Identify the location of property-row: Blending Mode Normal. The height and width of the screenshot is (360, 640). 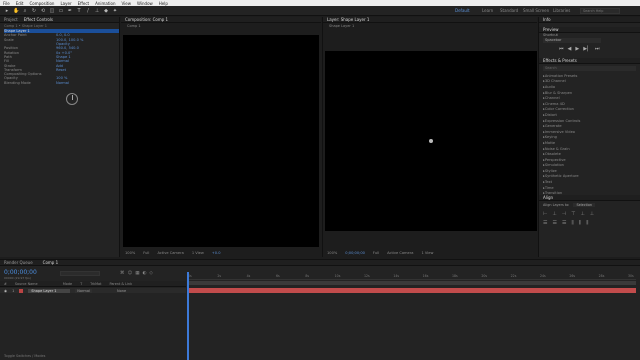
(61, 83).